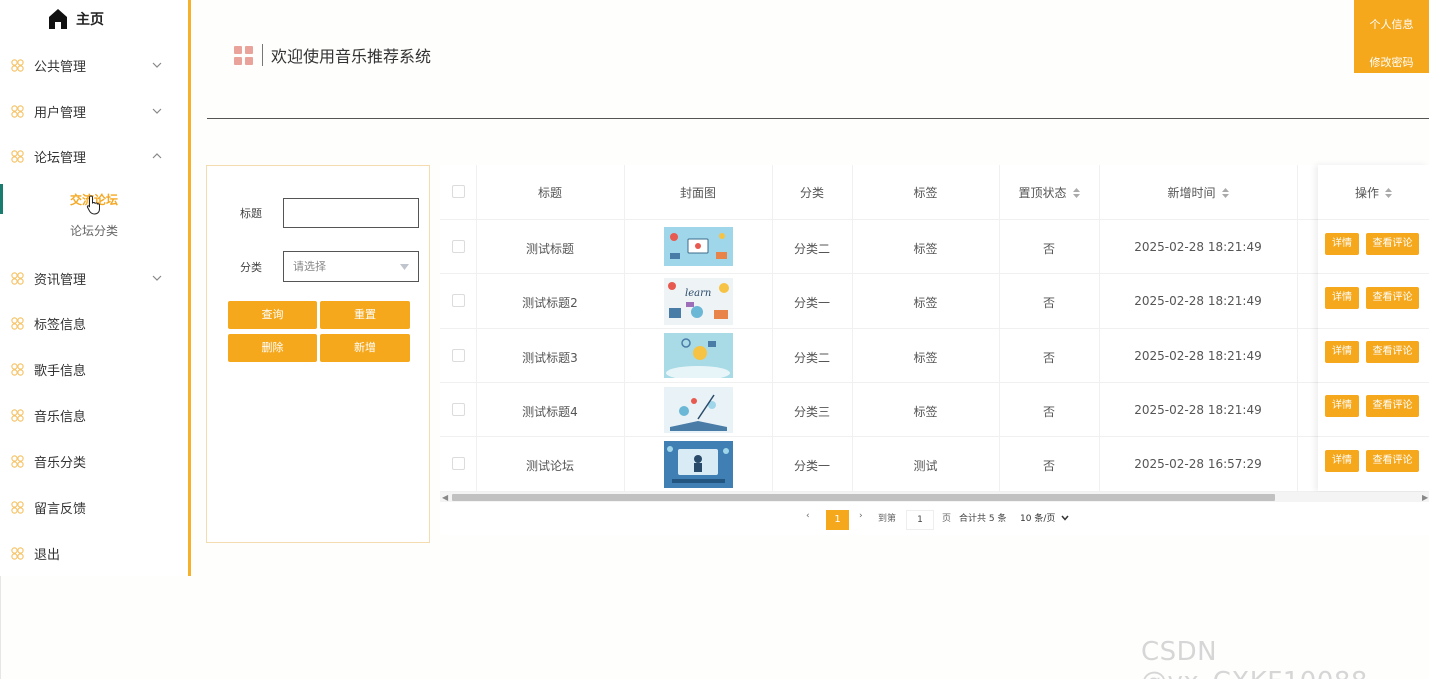 The image size is (1429, 679). Describe the element at coordinates (351, 213) in the screenshot. I see `title-input` at that location.